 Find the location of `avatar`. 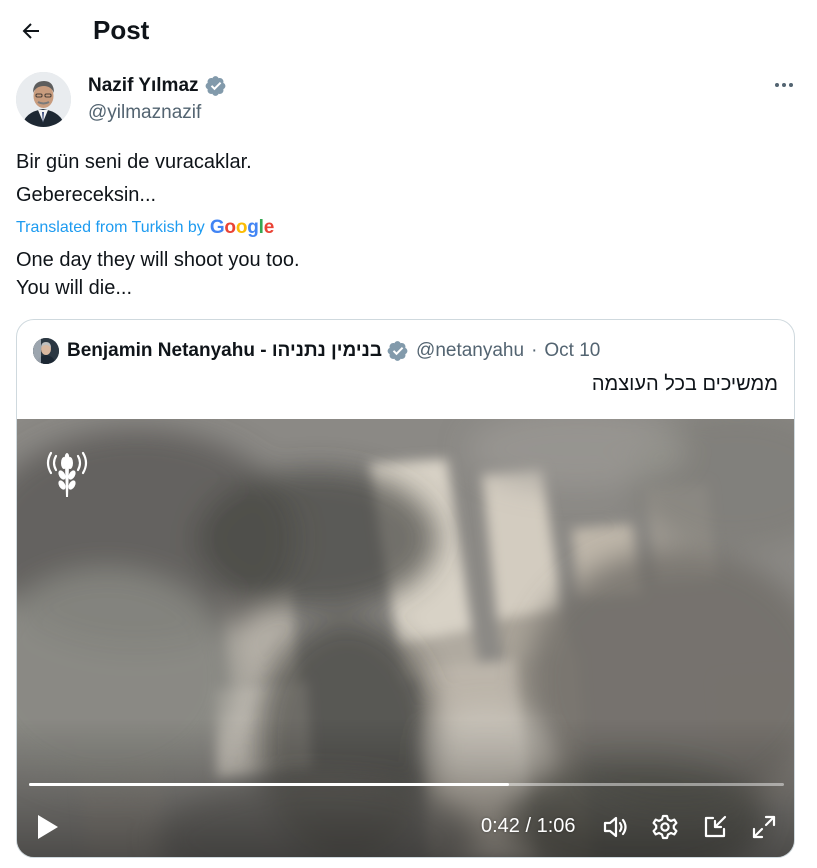

avatar is located at coordinates (43, 99).